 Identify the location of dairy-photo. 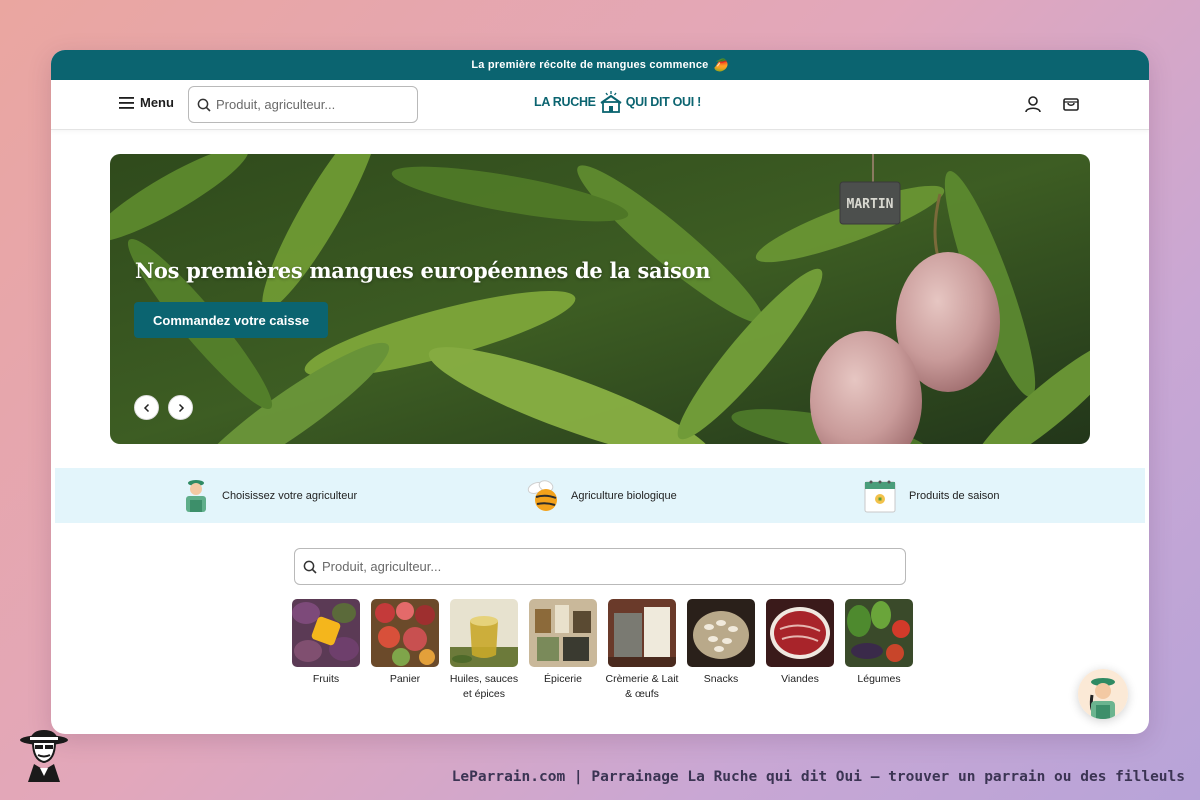
(642, 633).